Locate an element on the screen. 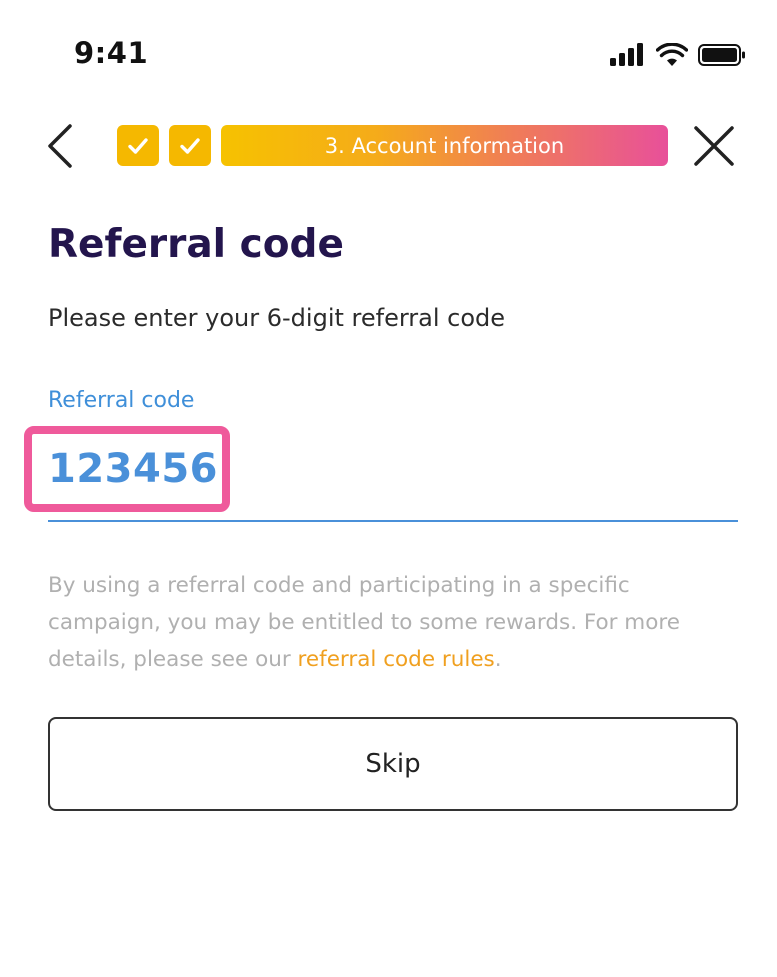 The image size is (777, 977). page-title: Referral code is located at coordinates (196, 244).